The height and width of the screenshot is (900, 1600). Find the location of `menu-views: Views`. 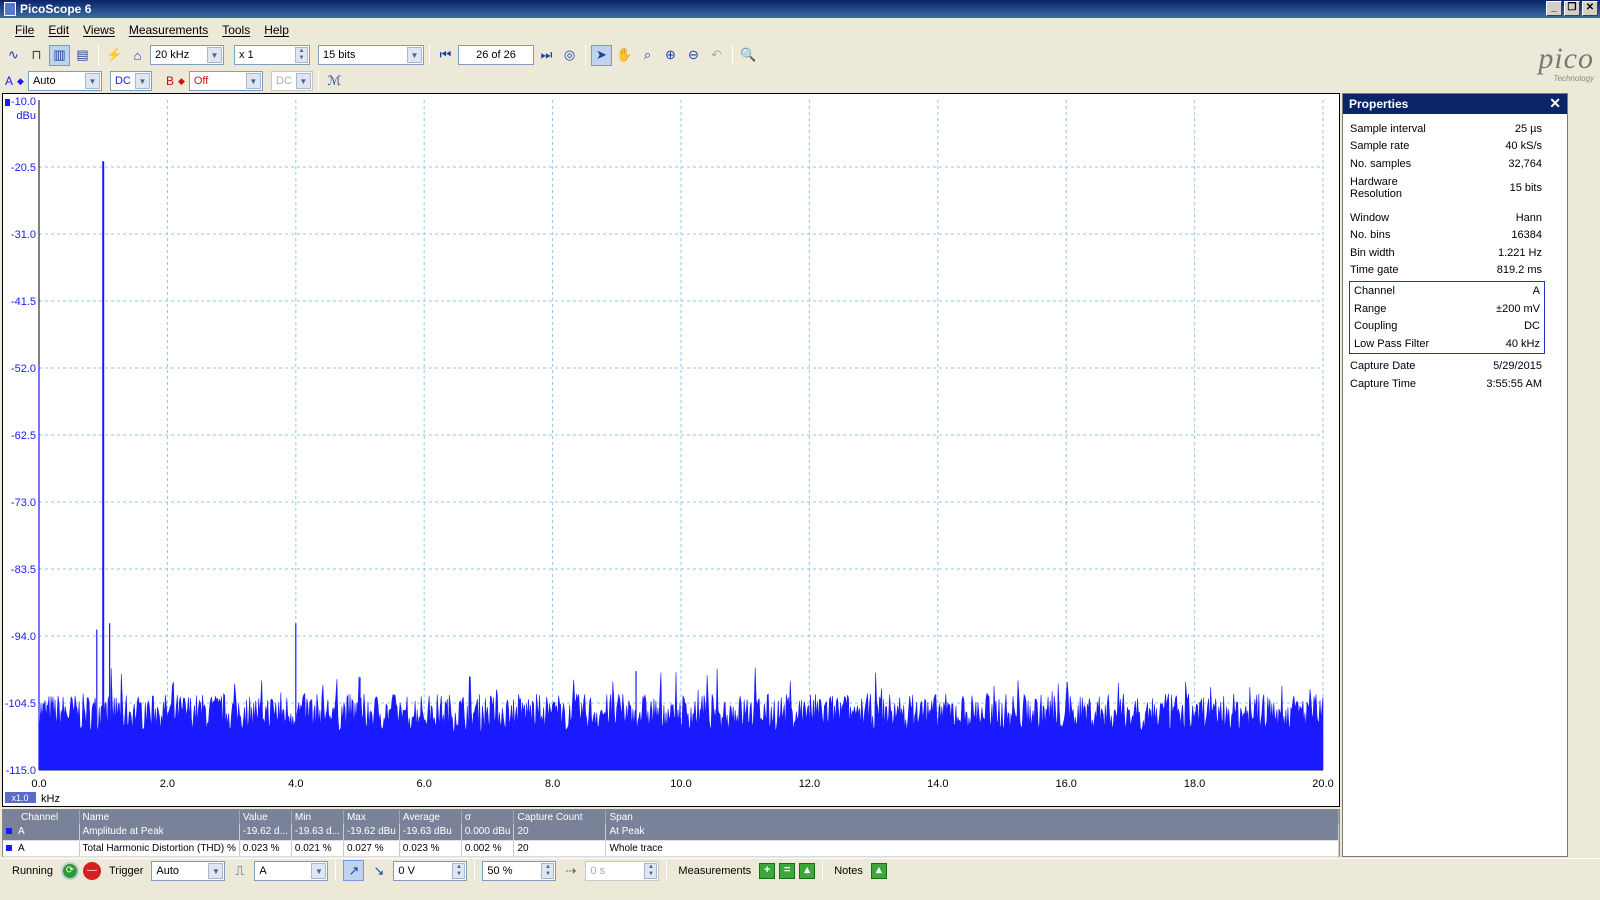

menu-views: Views is located at coordinates (99, 30).